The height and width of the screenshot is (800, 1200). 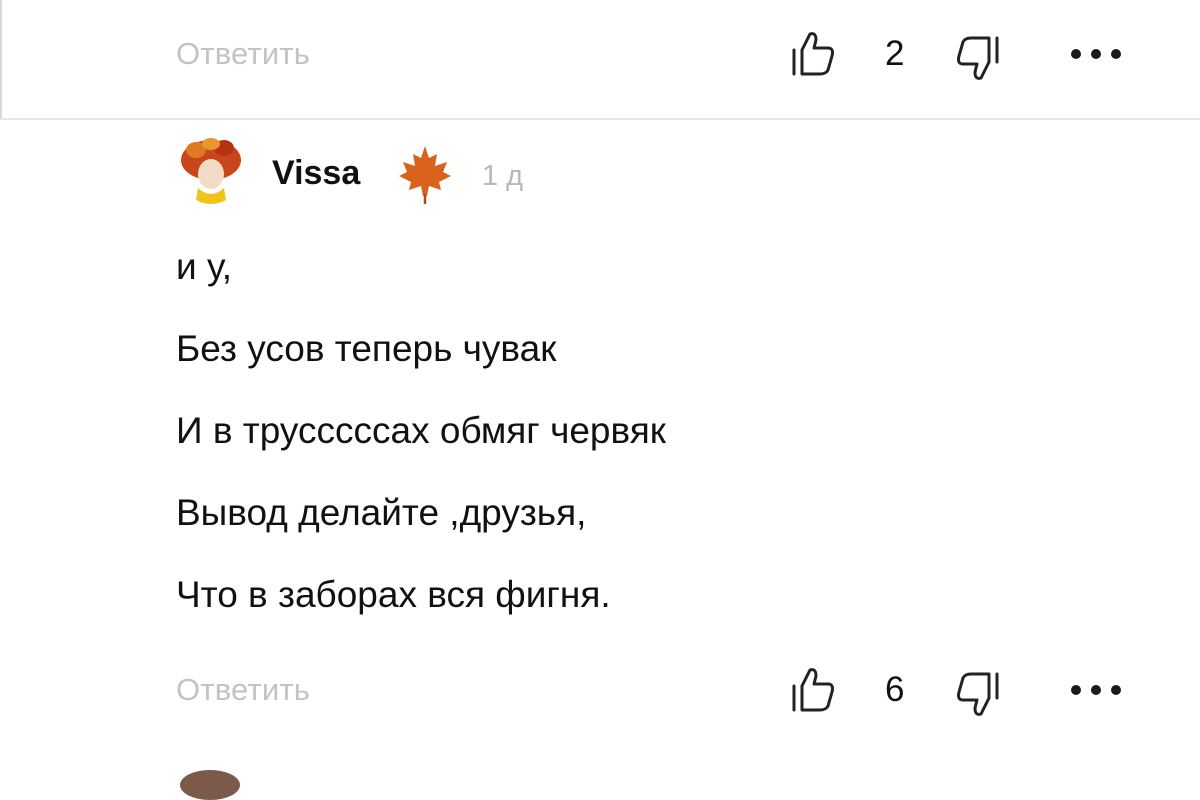 I want to click on comment-actions: Ответить 6, so click(x=600, y=694).